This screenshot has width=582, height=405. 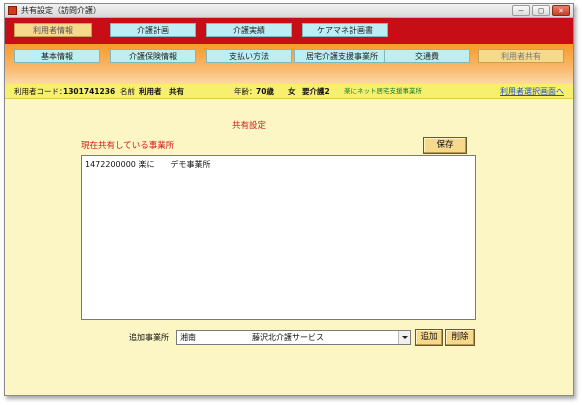 I want to click on delete-button: 削除, so click(x=460, y=337).